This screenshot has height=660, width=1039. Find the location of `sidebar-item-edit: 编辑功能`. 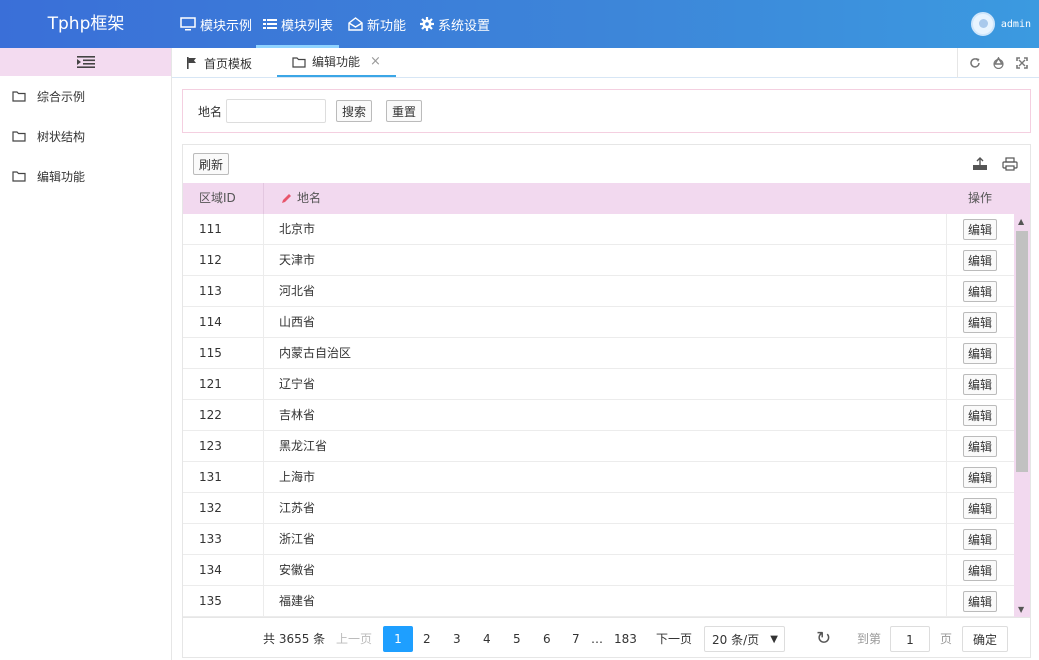

sidebar-item-edit: 编辑功能 is located at coordinates (85, 176).